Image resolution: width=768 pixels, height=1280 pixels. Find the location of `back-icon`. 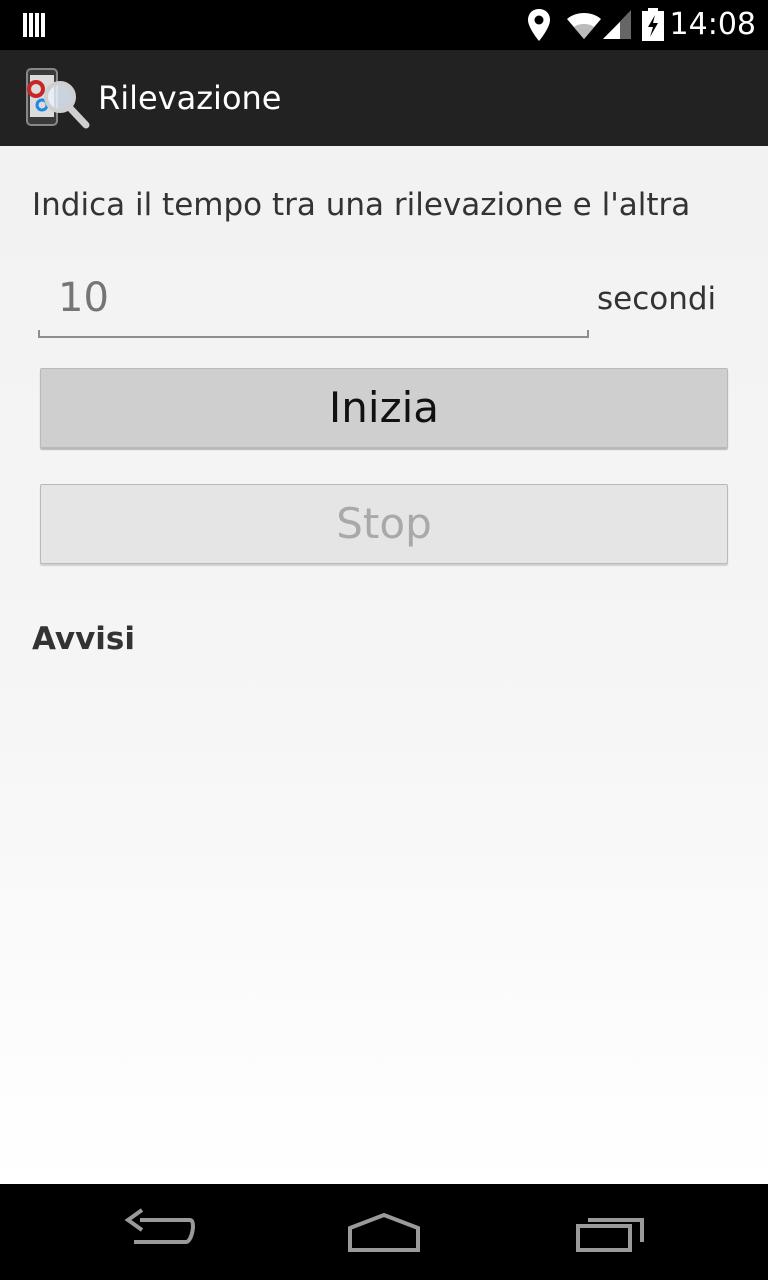

back-icon is located at coordinates (160, 1232).